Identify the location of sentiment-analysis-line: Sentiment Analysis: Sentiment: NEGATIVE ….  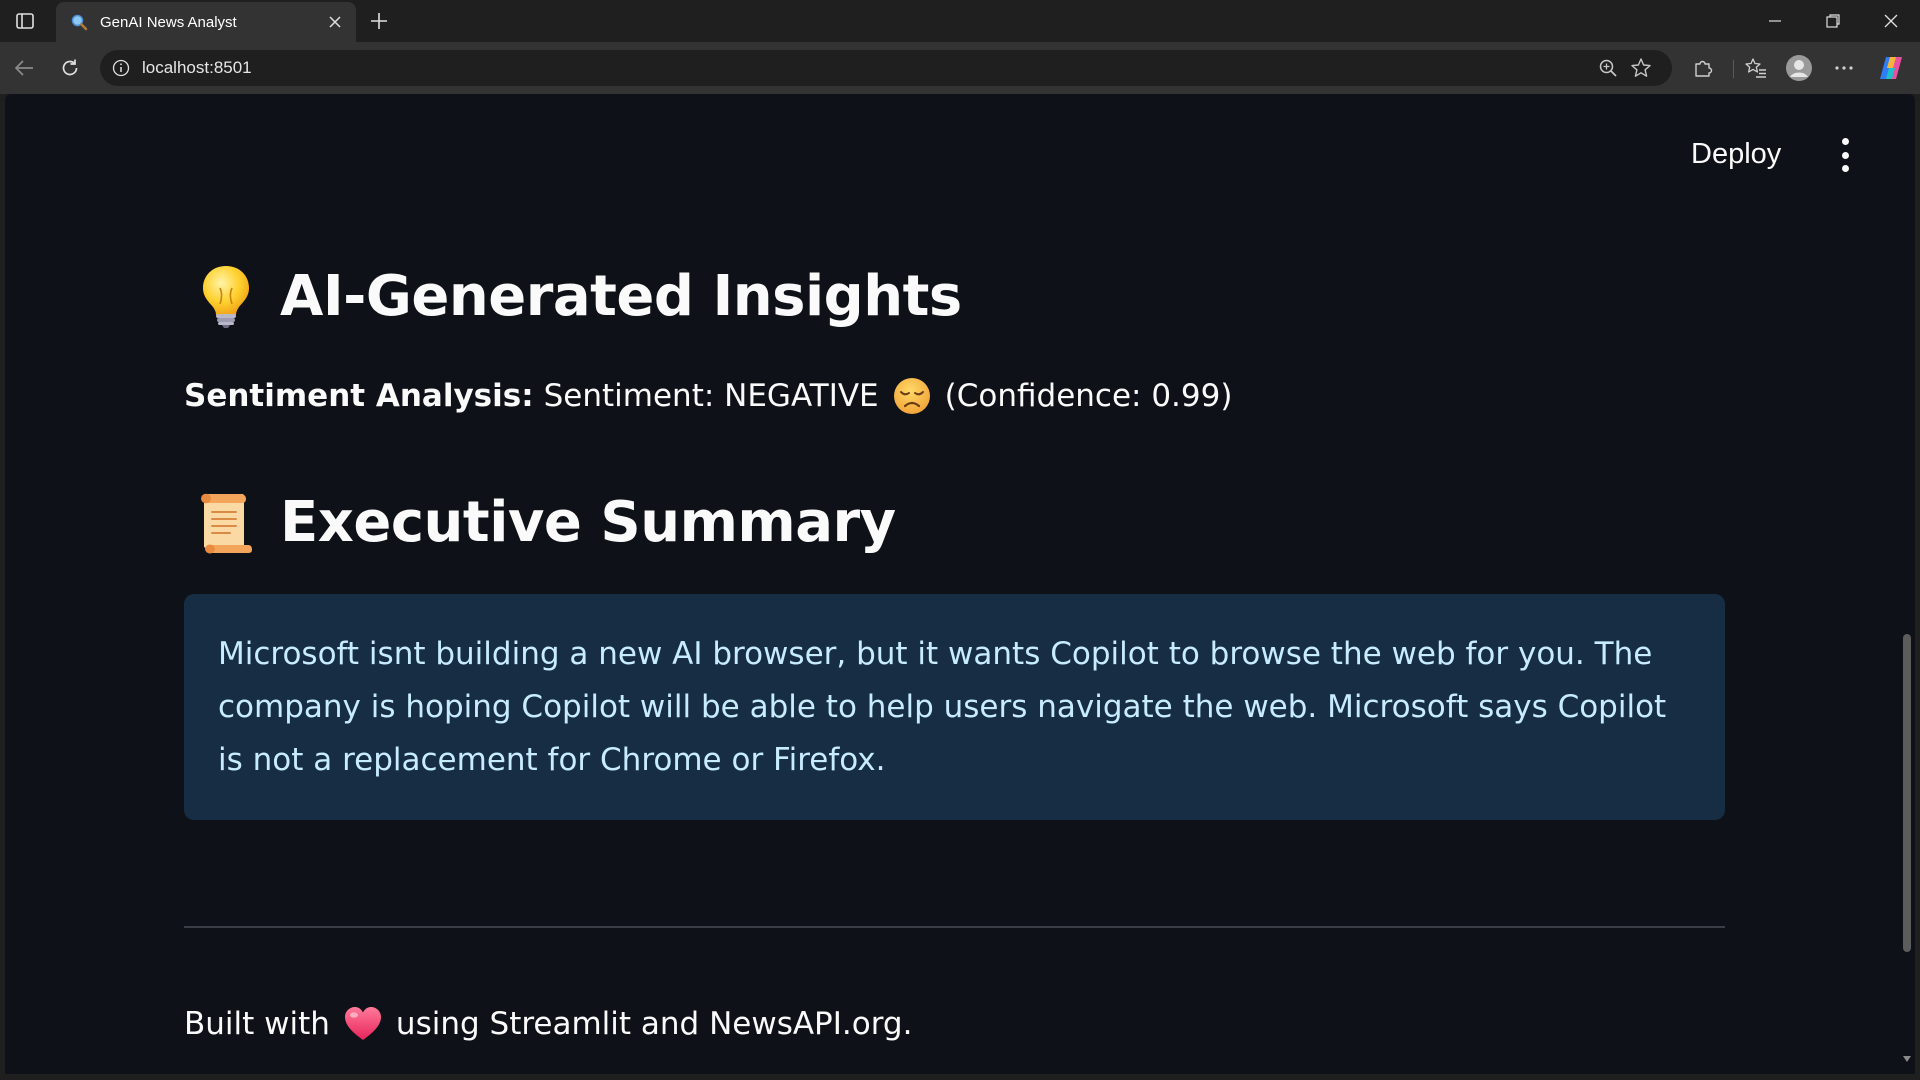
(708, 396).